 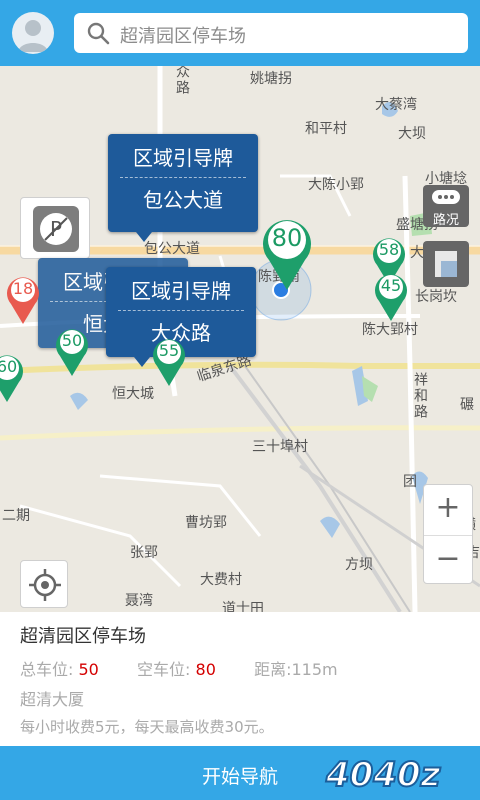 I want to click on search-input: 超清园区停车场, so click(x=271, y=33).